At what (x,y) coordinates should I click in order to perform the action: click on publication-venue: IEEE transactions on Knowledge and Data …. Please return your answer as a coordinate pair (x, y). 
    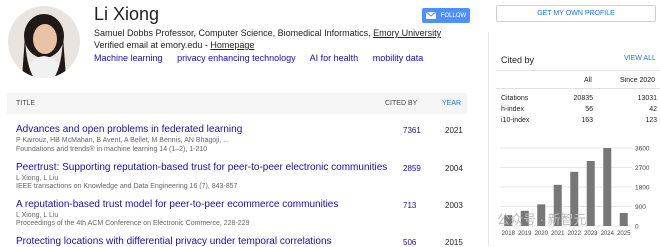
    Looking at the image, I should click on (127, 186).